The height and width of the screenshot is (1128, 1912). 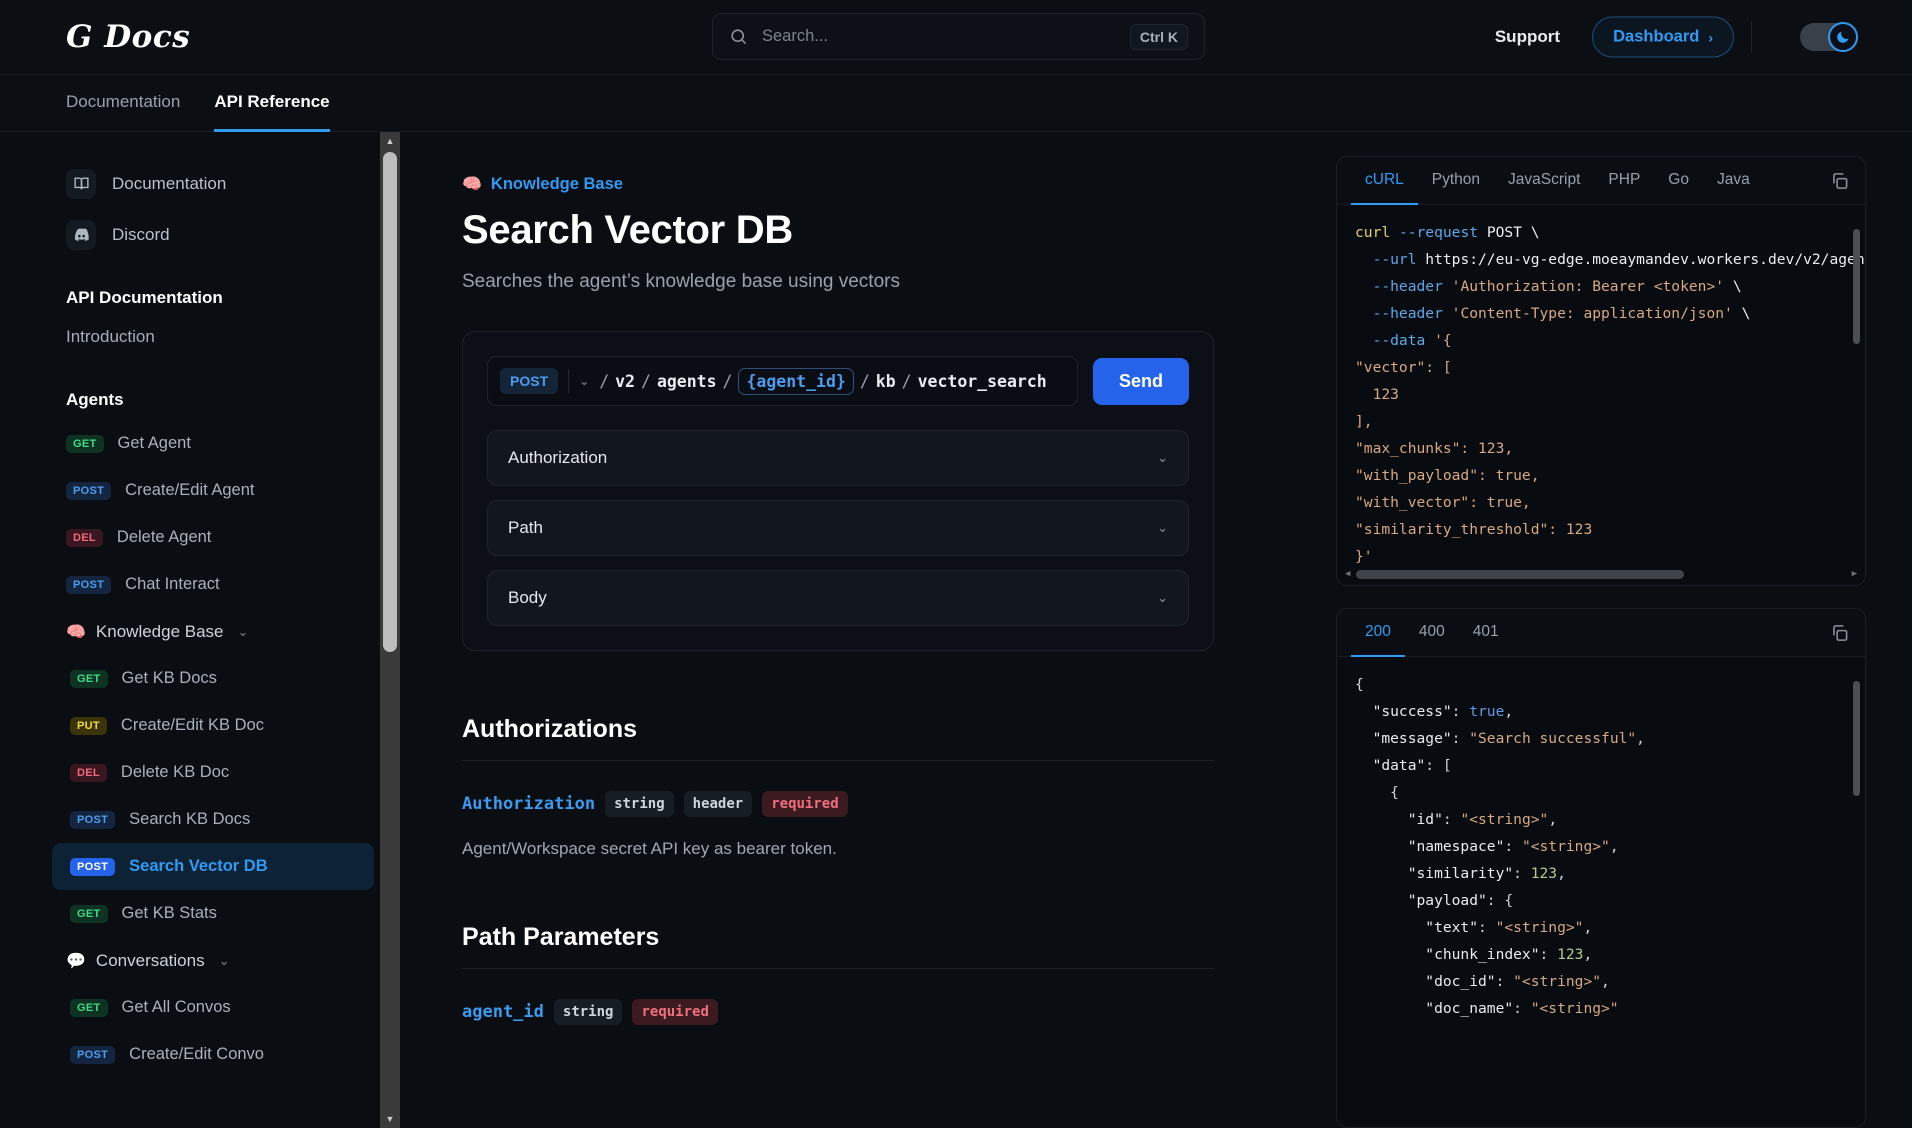 I want to click on hscrollbar-track, so click(x=1600, y=574).